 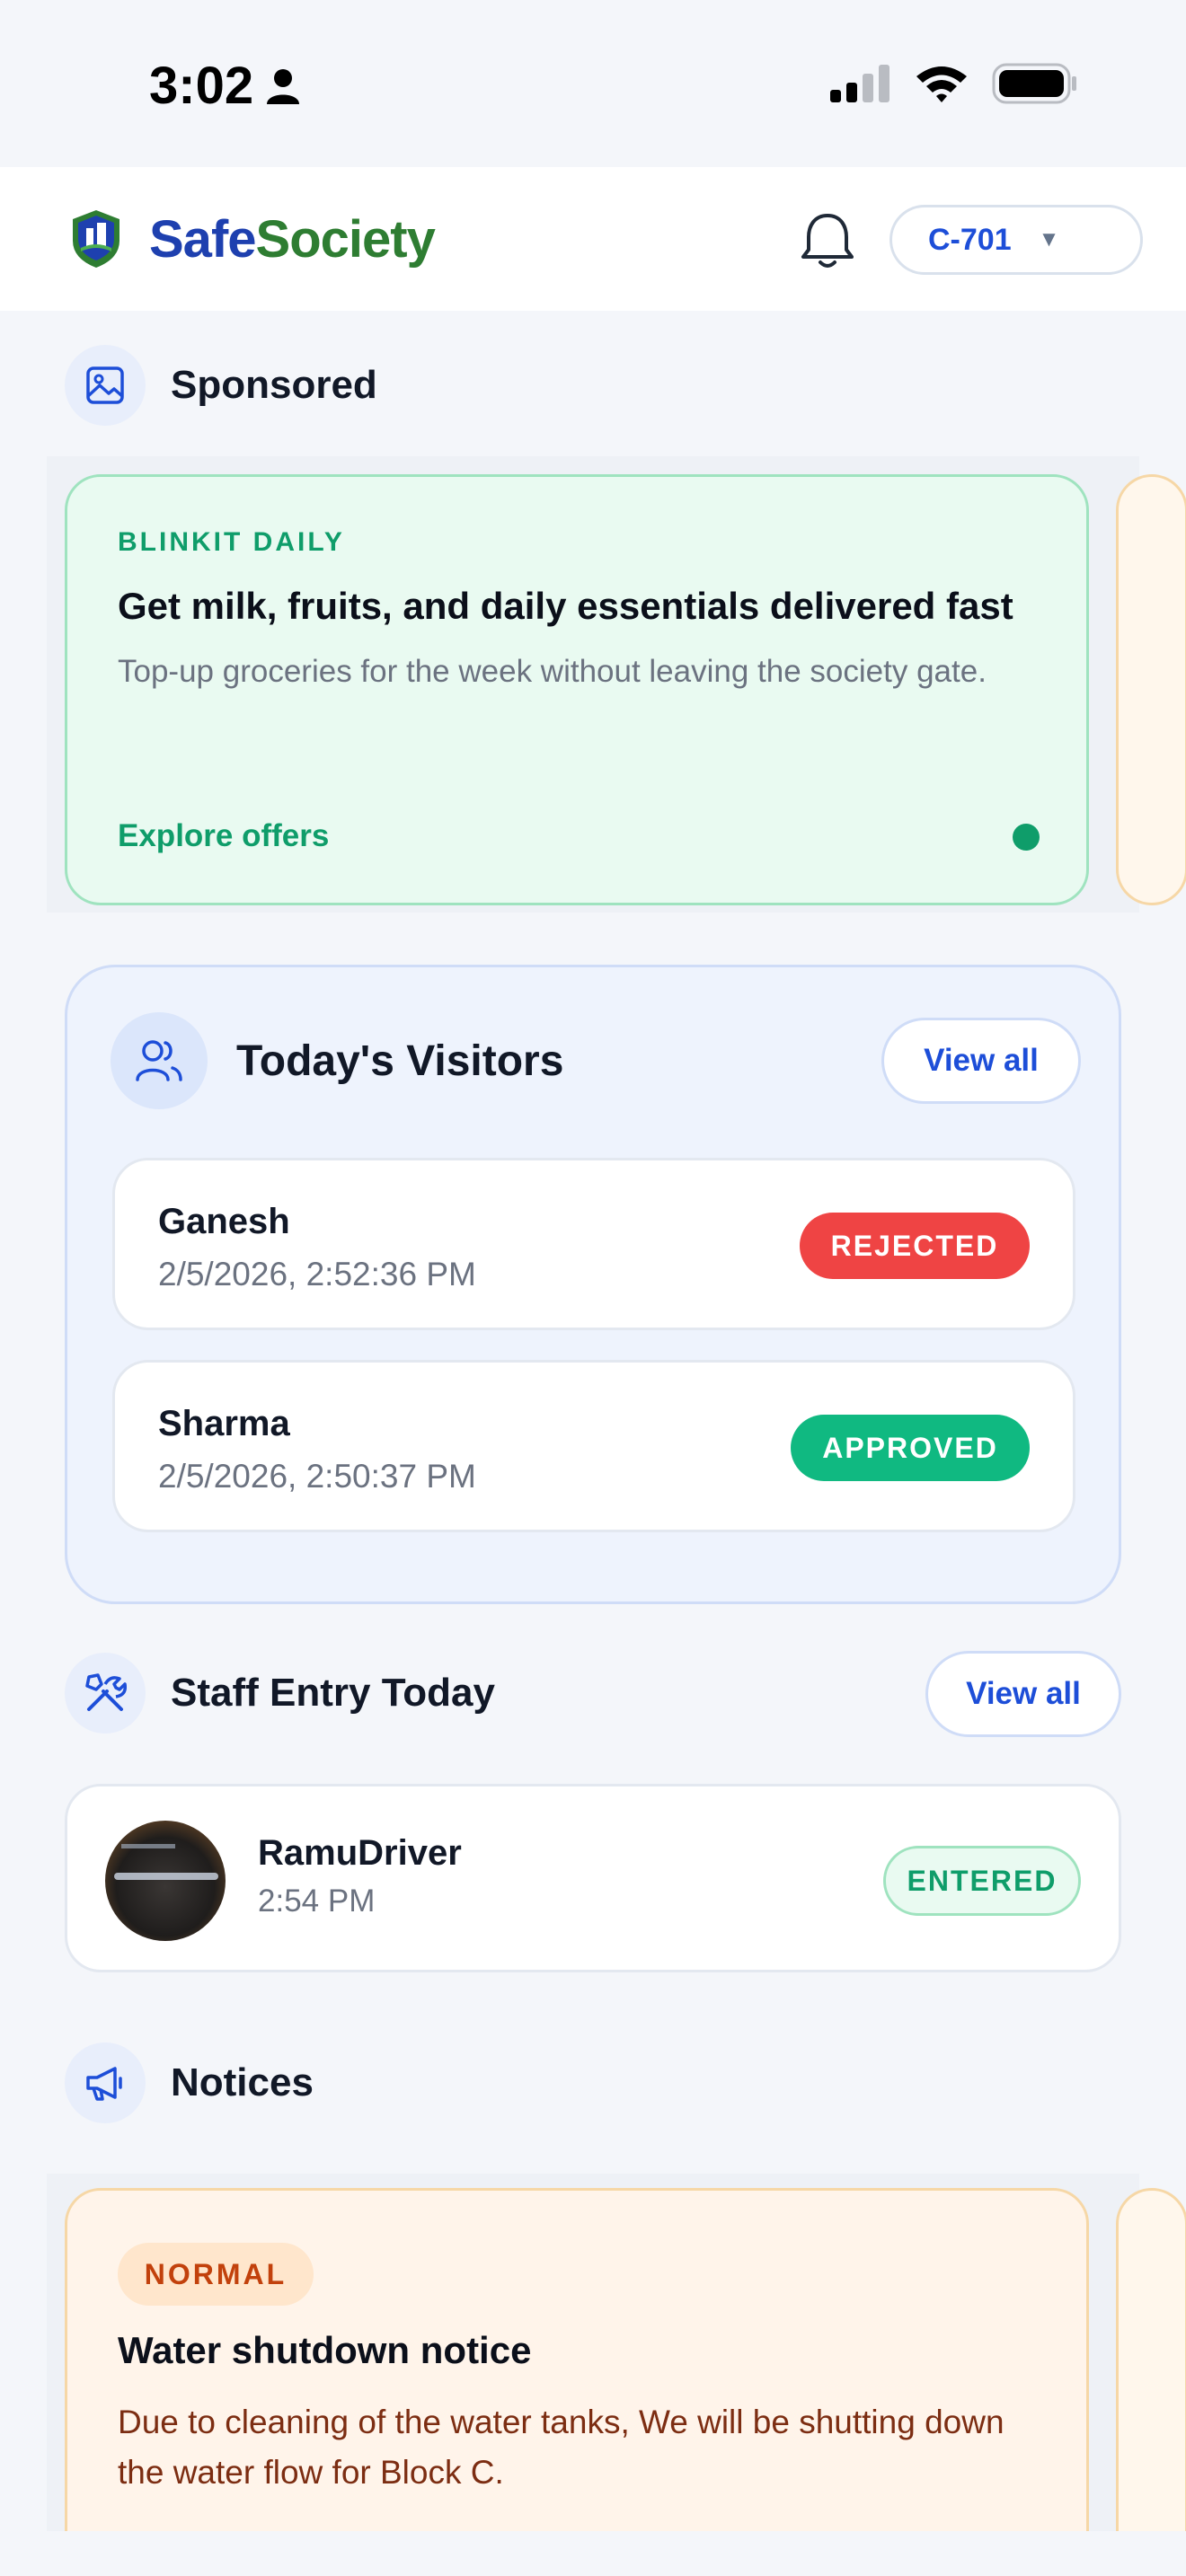 I want to click on staff-section-header: Staff Entry Today, so click(x=280, y=1693).